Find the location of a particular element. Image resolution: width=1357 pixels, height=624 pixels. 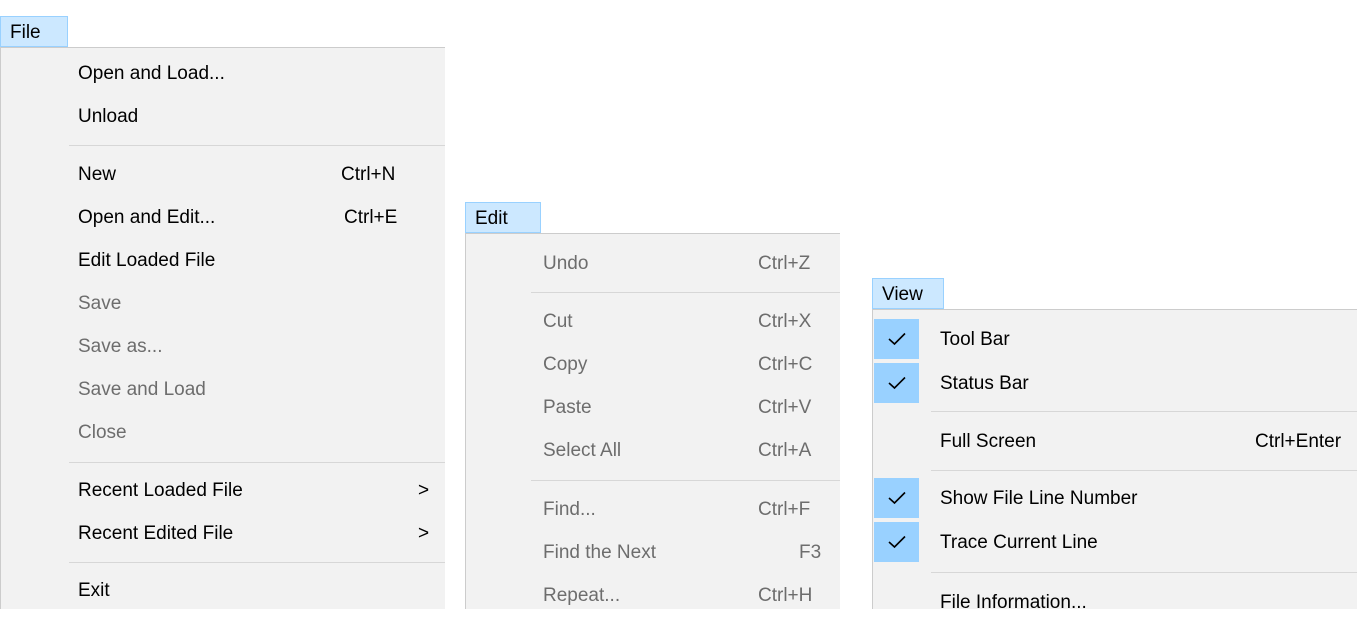

menu-item-label: Show File Line Number is located at coordinates (1039, 498).